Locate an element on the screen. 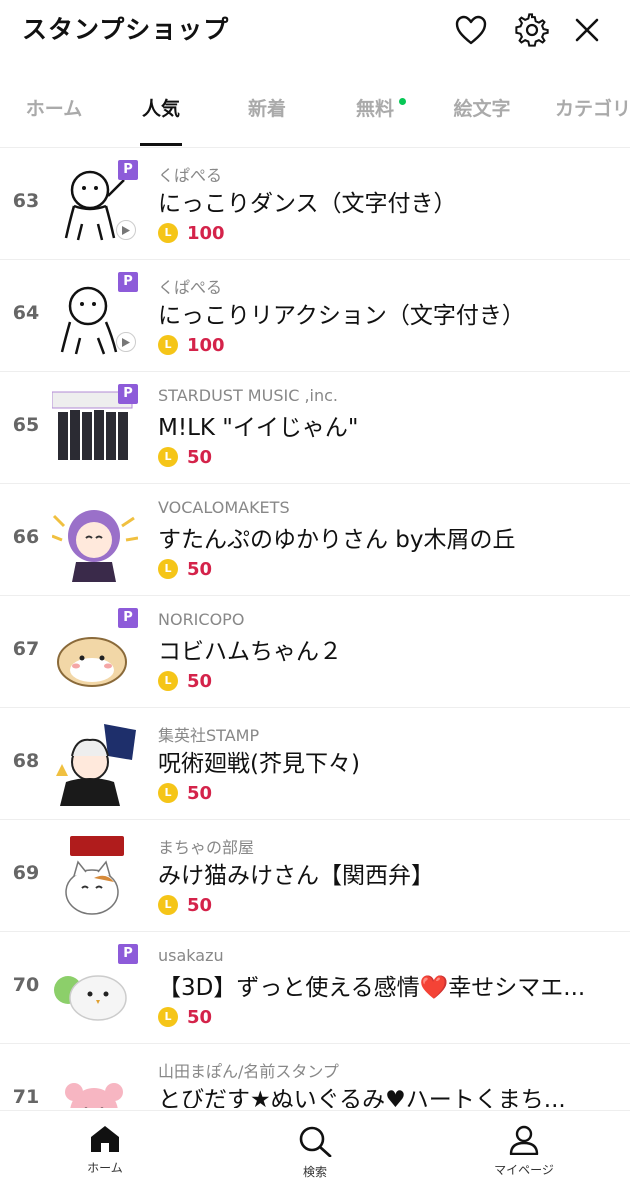  nav-mypage: マイページ is located at coordinates (524, 1151).